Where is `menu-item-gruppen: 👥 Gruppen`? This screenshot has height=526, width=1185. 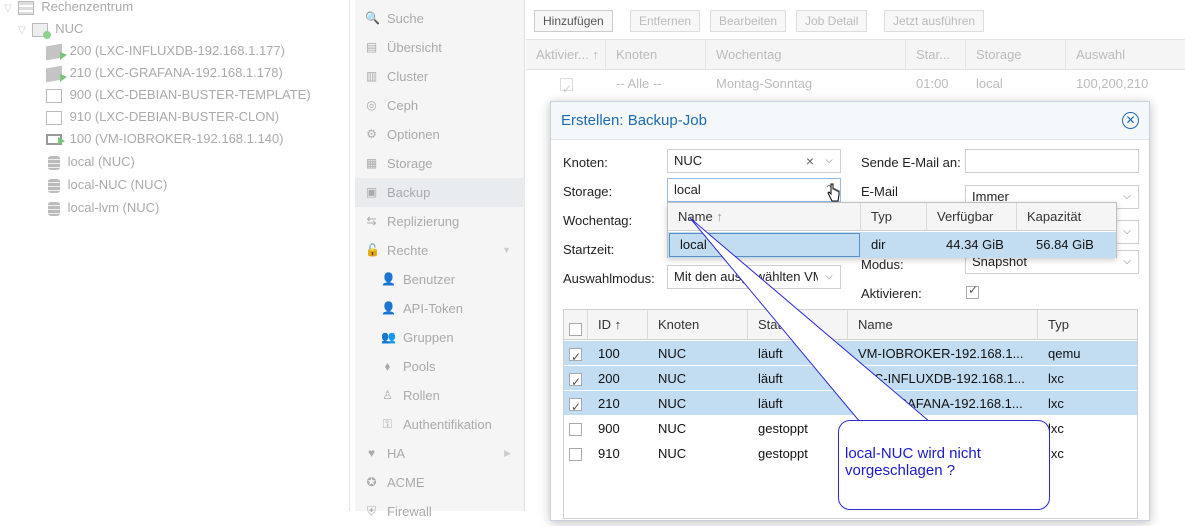 menu-item-gruppen: 👥 Gruppen is located at coordinates (440, 337).